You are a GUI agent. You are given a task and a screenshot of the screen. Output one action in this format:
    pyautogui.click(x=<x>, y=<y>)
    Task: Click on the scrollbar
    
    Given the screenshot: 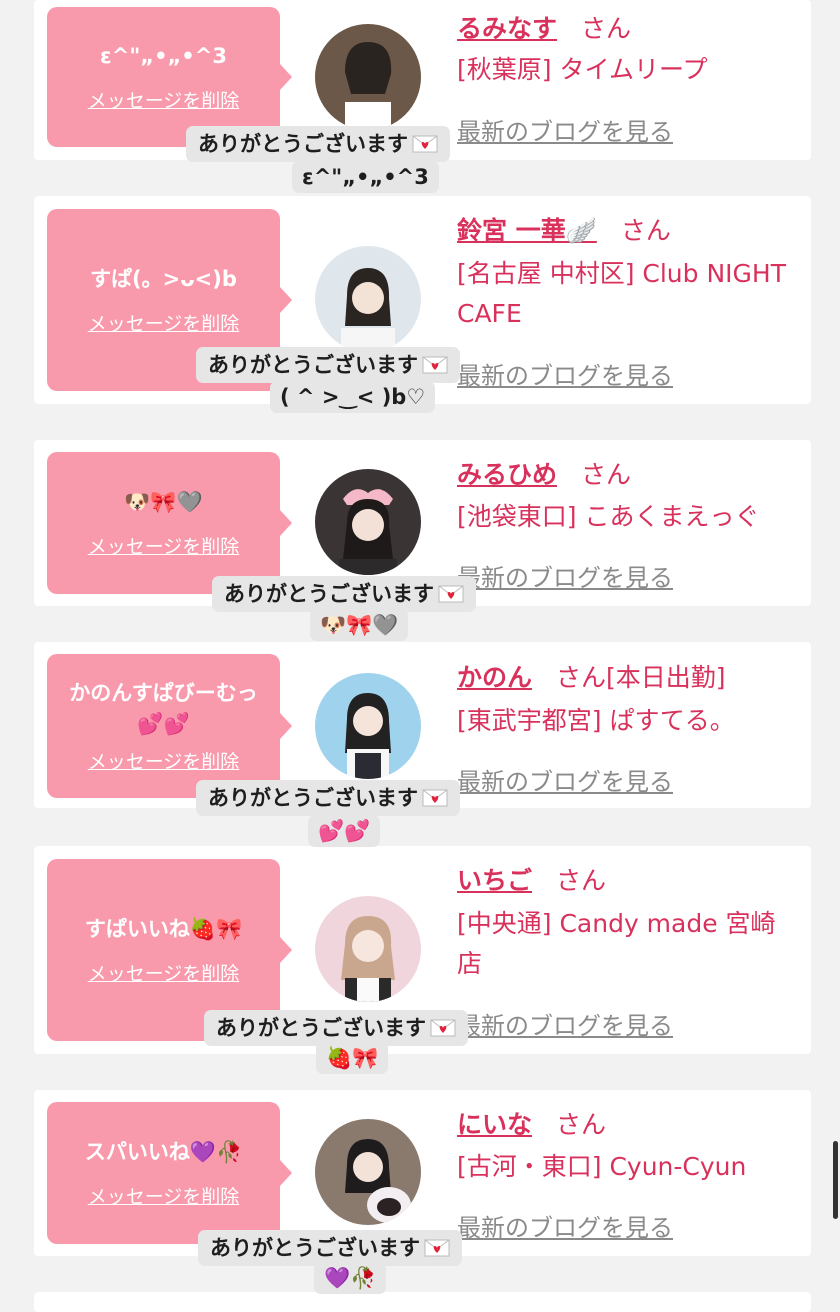 What is the action you would take?
    pyautogui.click(x=835, y=1180)
    